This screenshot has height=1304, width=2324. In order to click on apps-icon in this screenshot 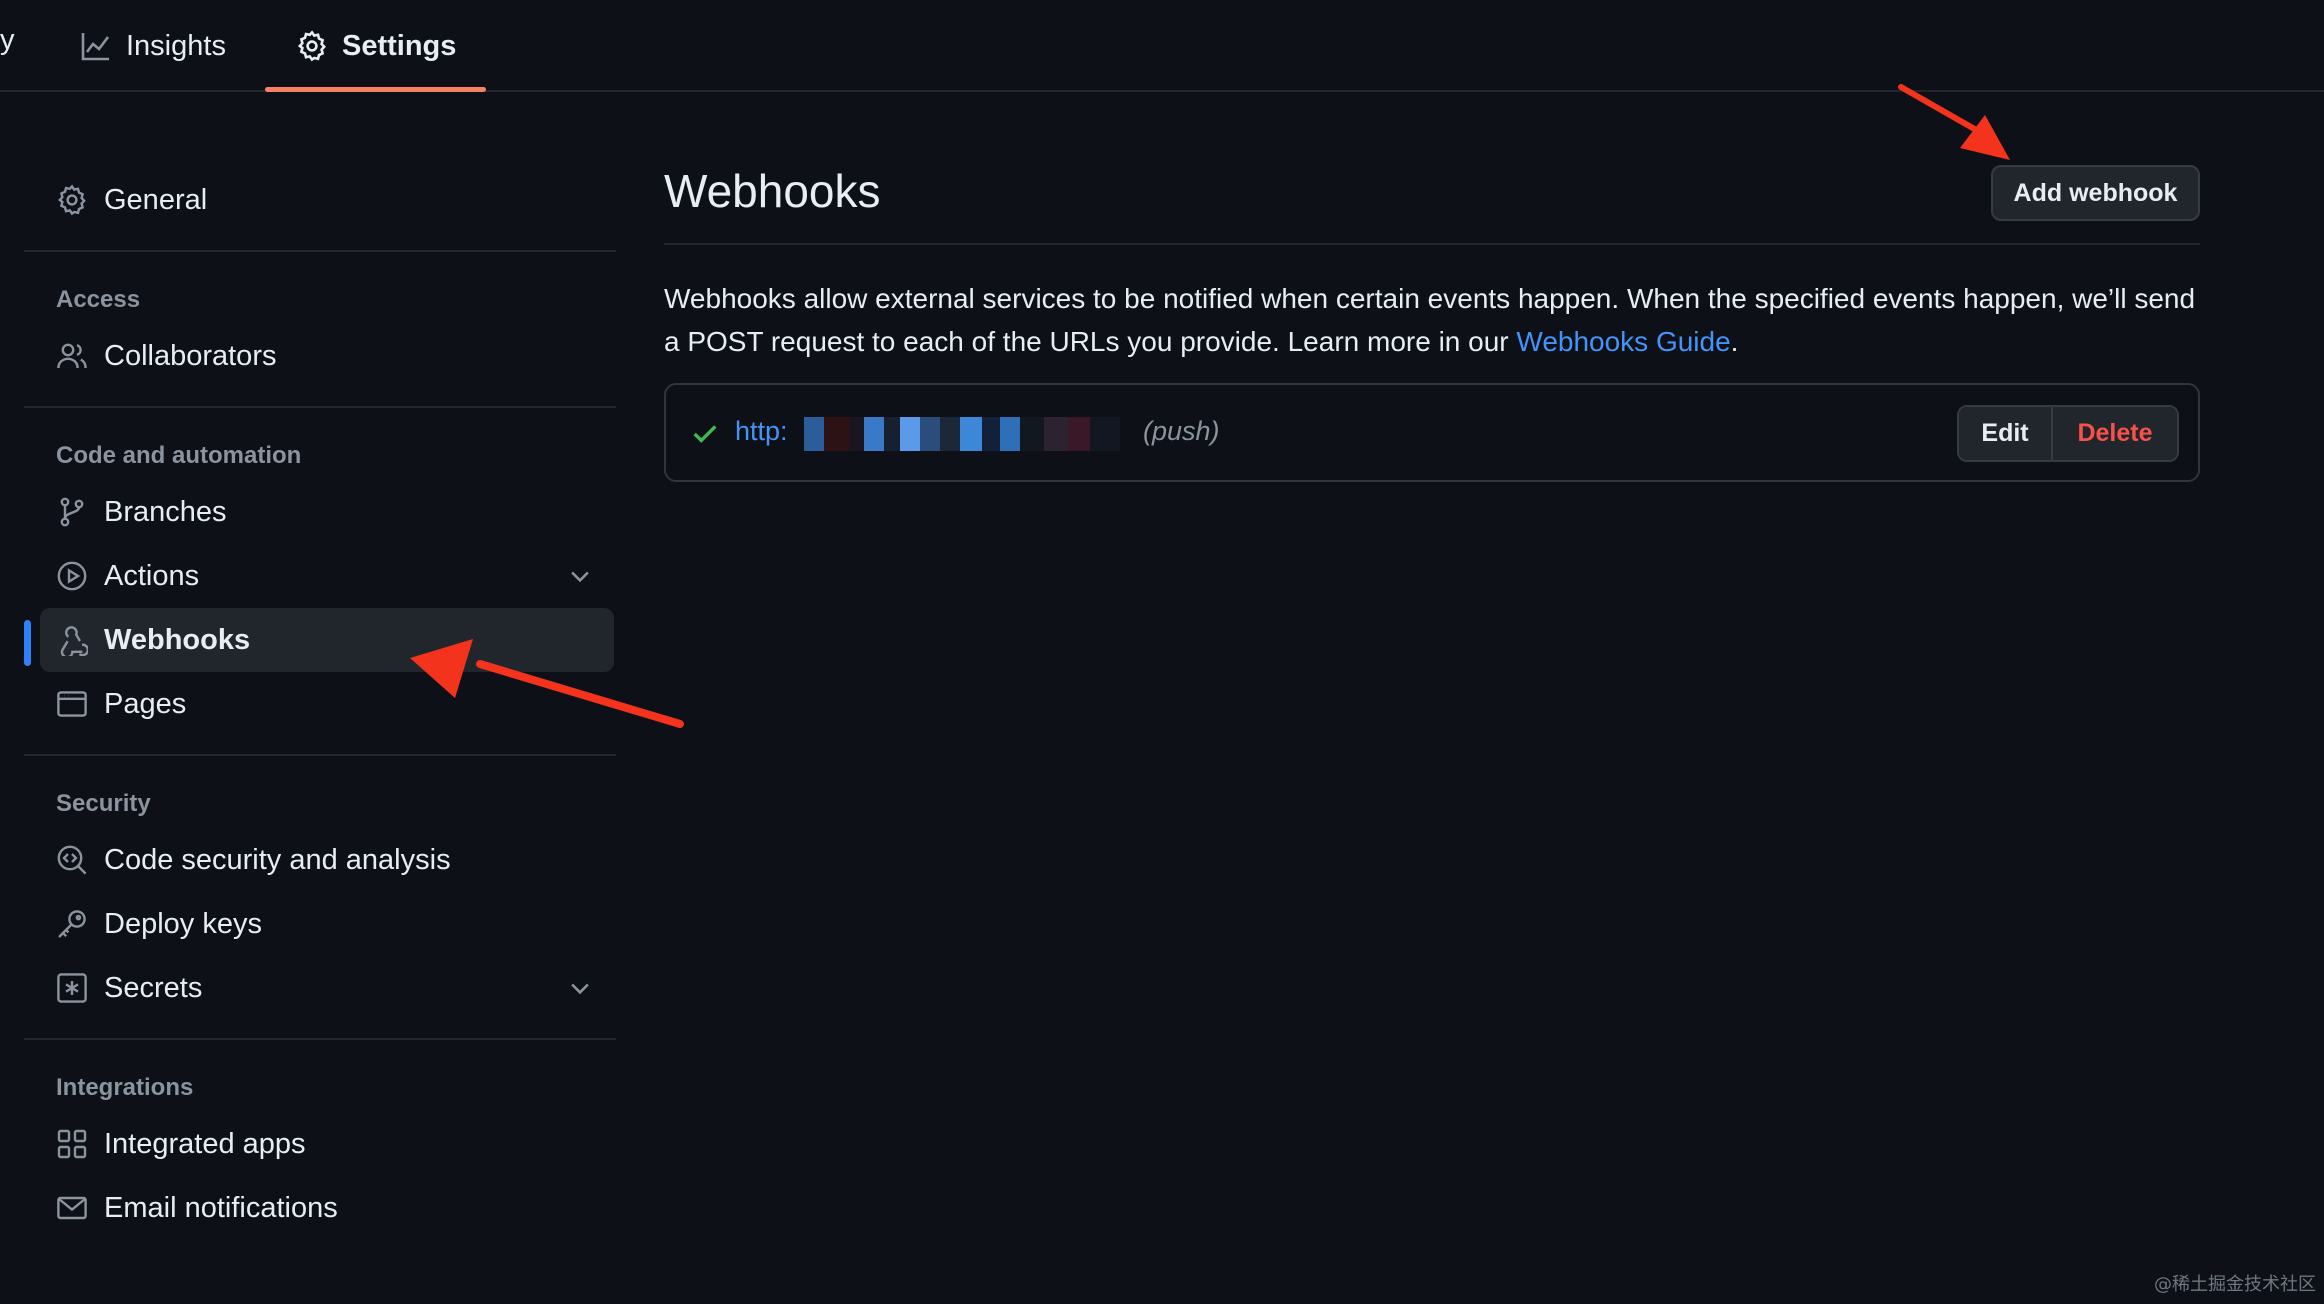, I will do `click(72, 1144)`.